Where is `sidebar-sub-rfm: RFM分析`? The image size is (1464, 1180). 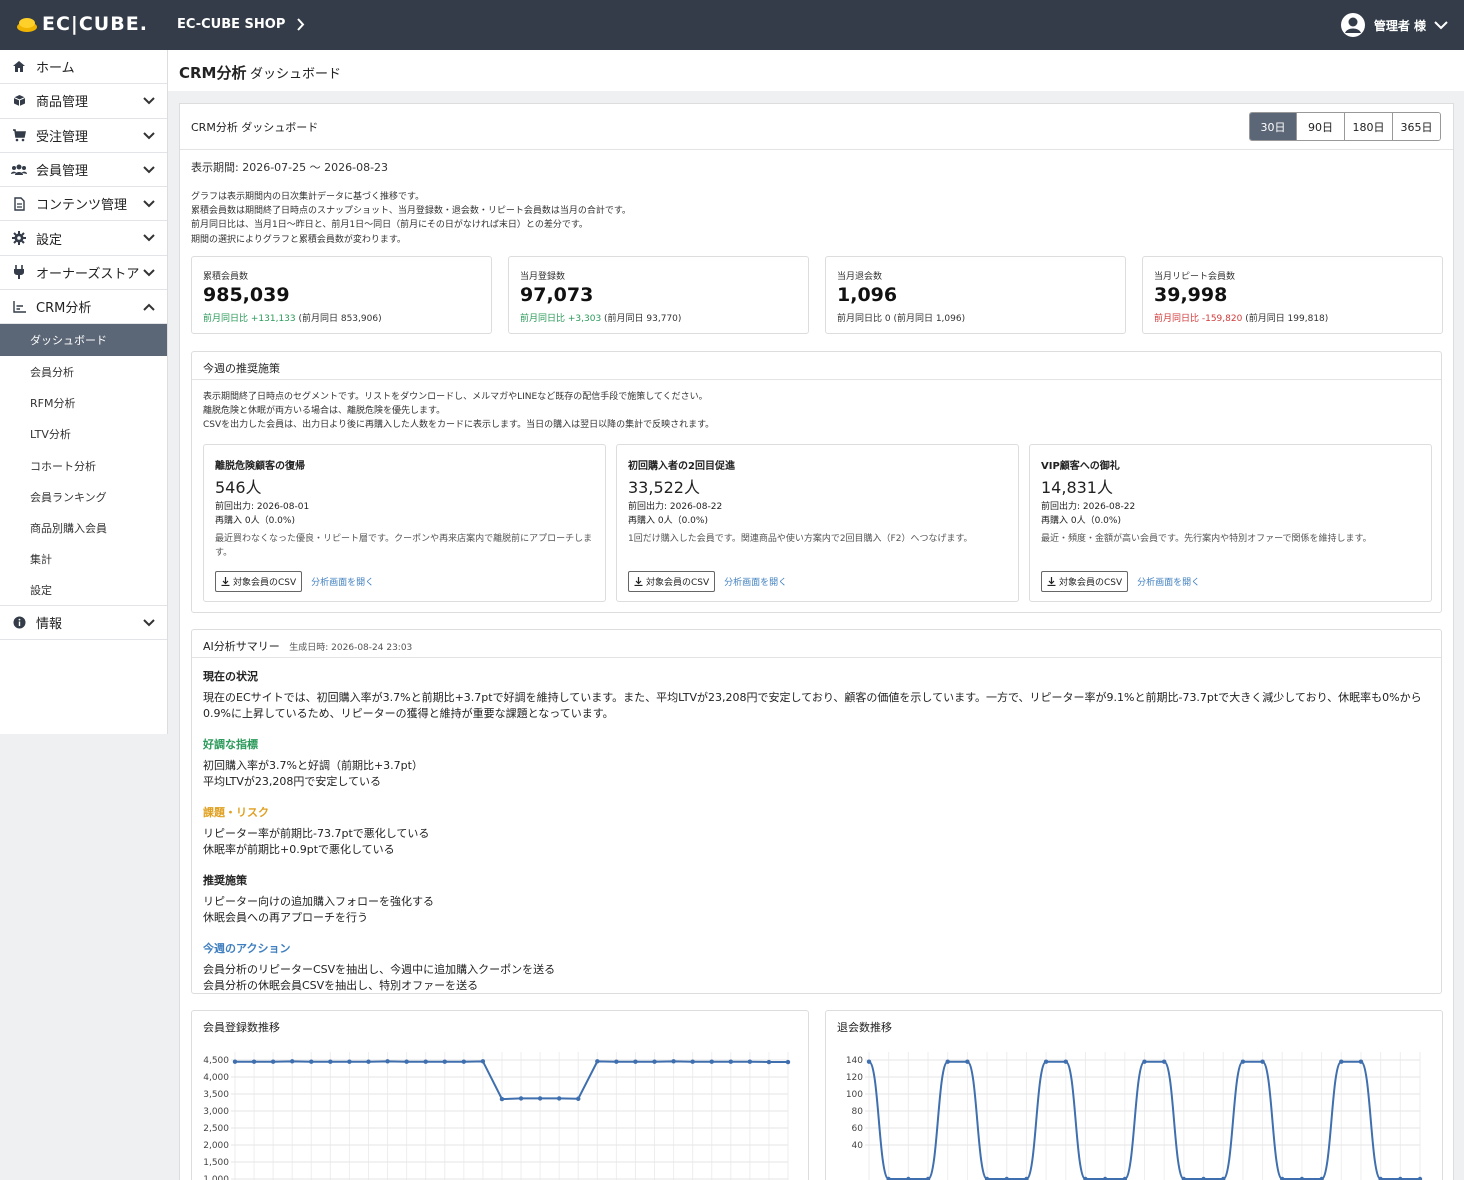 sidebar-sub-rfm: RFM分析 is located at coordinates (83, 403).